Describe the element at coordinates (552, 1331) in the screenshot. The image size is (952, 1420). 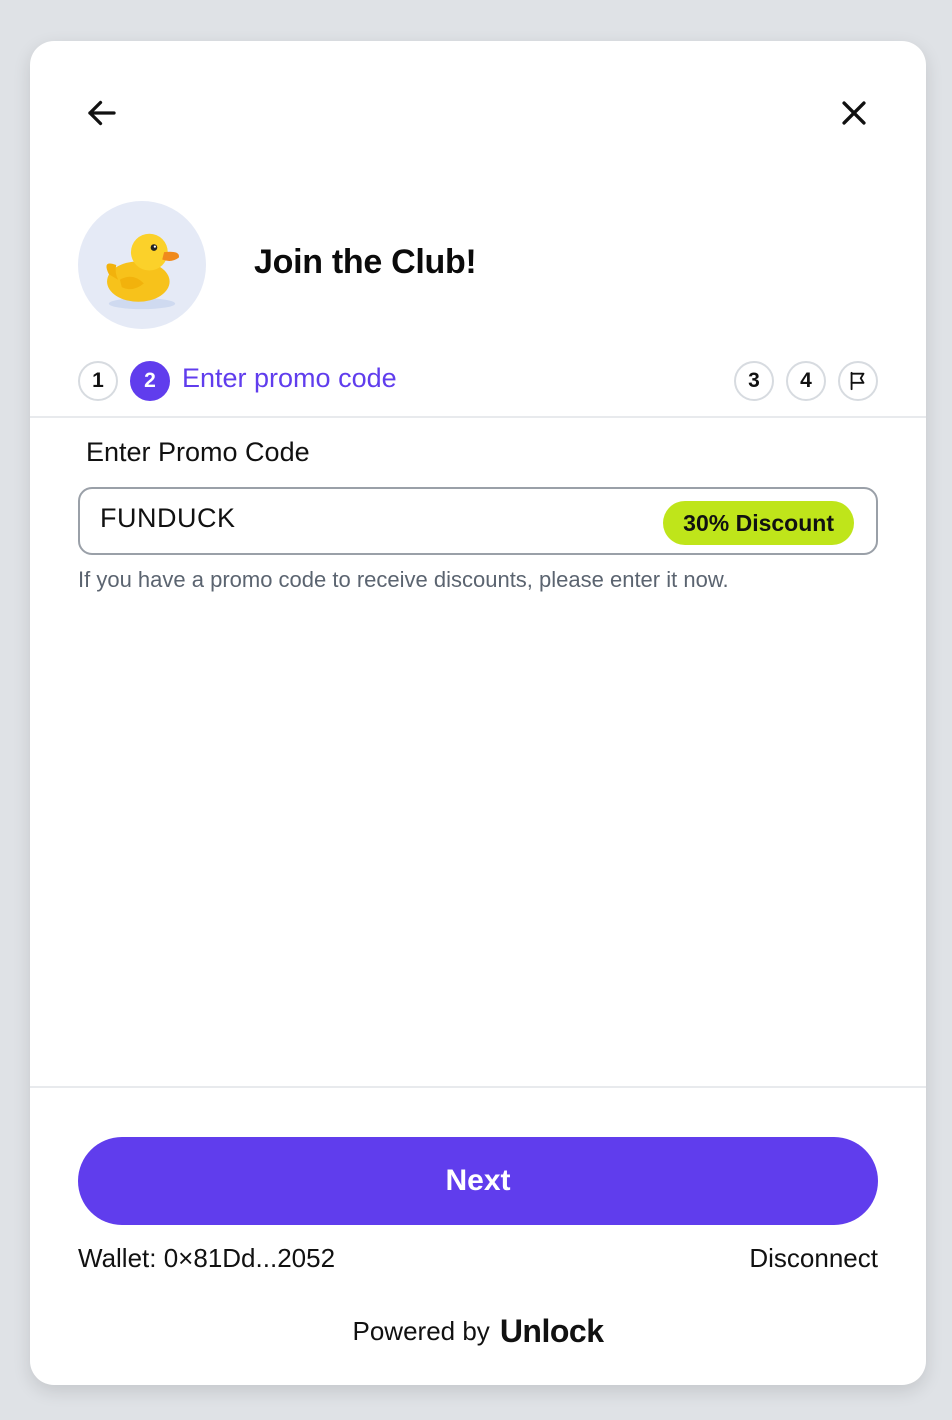
I see `unlock-logo: Unlock` at that location.